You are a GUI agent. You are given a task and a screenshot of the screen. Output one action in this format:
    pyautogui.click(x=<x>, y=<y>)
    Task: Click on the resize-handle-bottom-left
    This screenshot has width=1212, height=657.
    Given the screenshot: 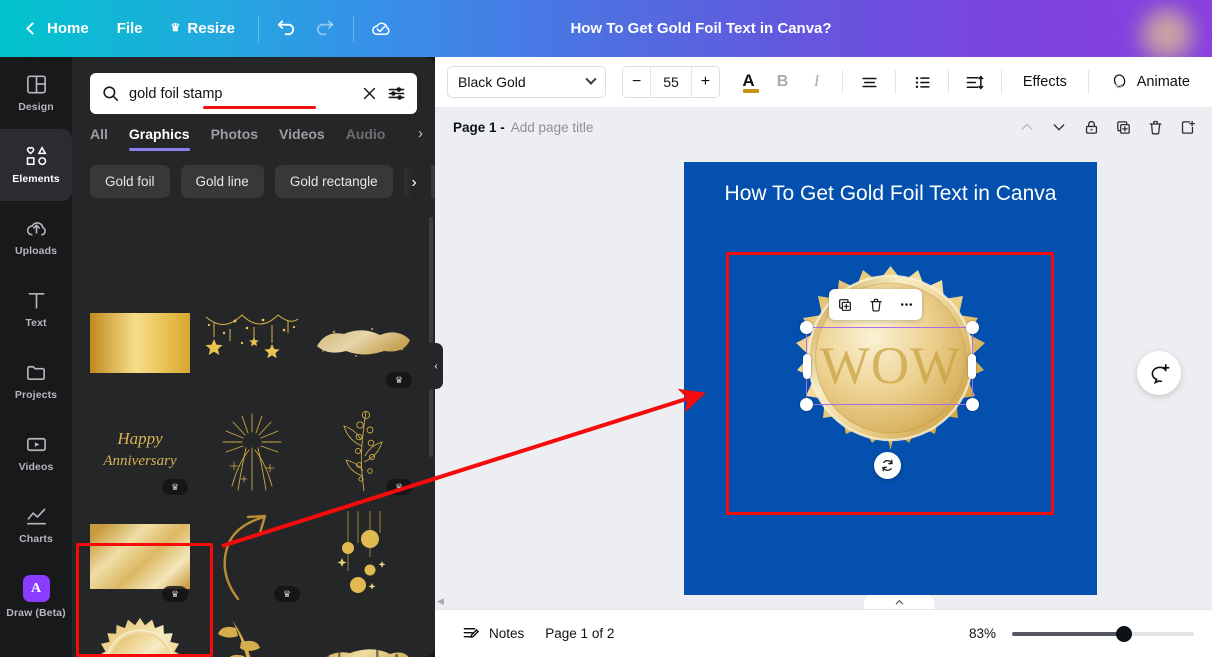 What is the action you would take?
    pyautogui.click(x=806, y=404)
    